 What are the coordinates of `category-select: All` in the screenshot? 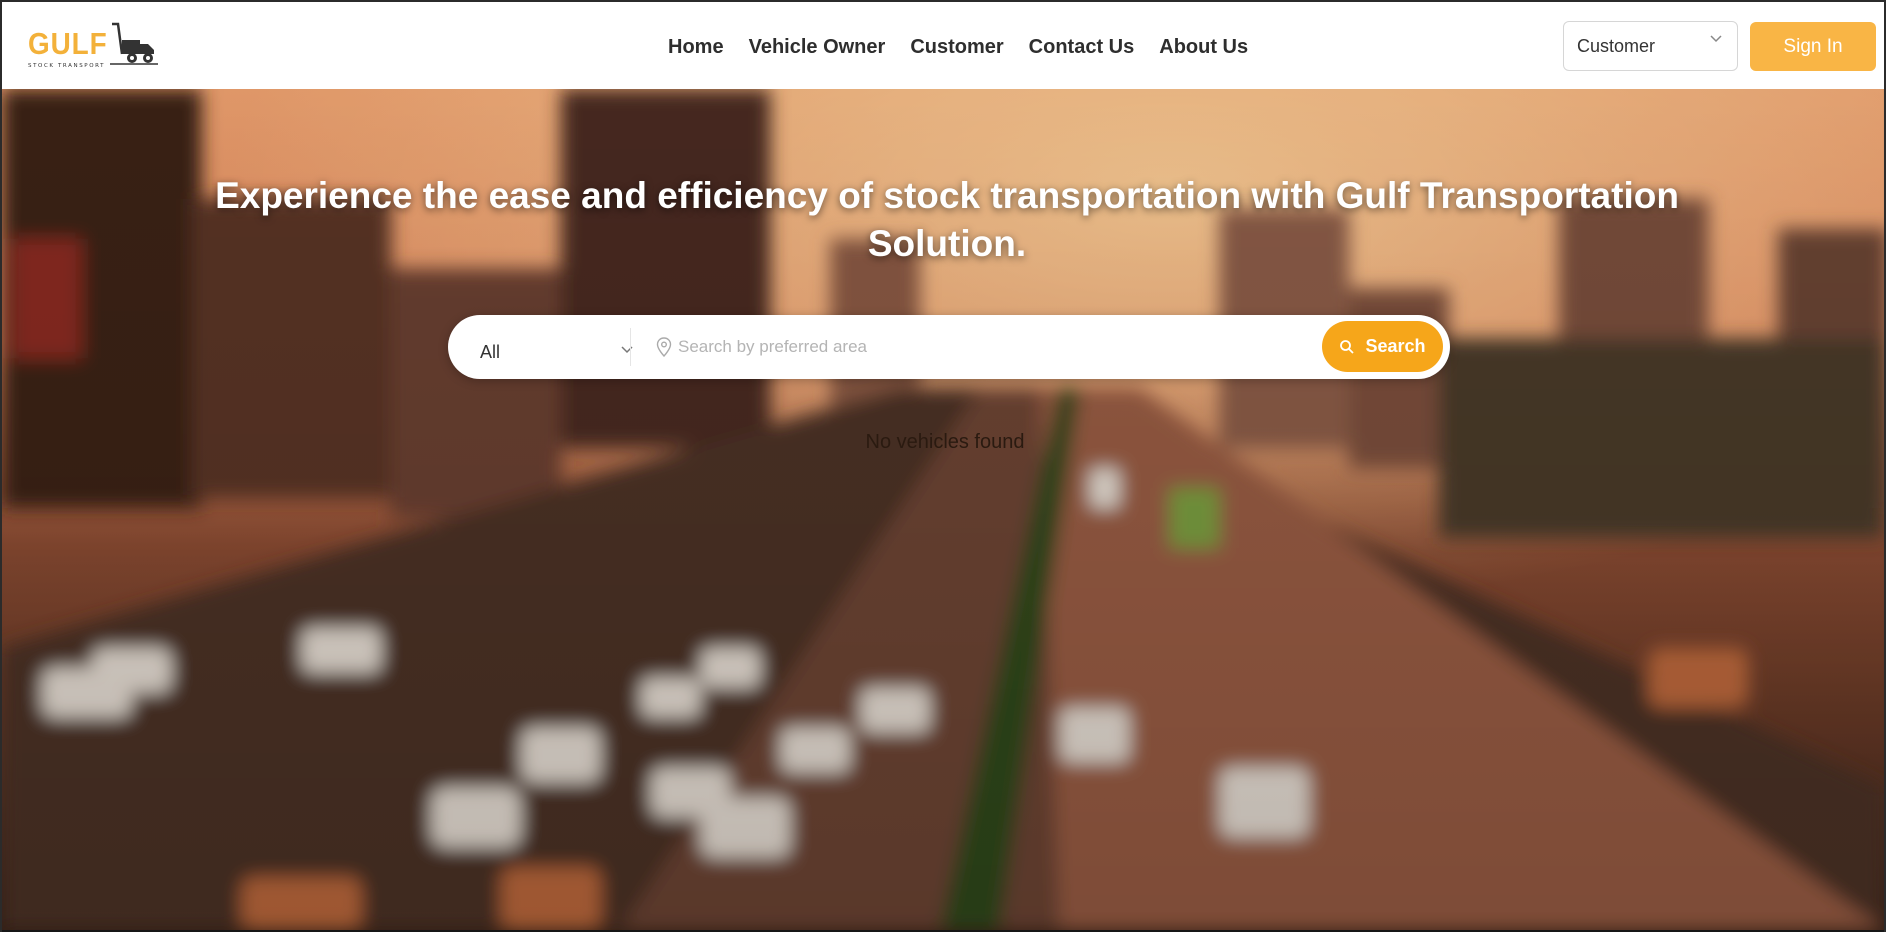 It's located at (556, 352).